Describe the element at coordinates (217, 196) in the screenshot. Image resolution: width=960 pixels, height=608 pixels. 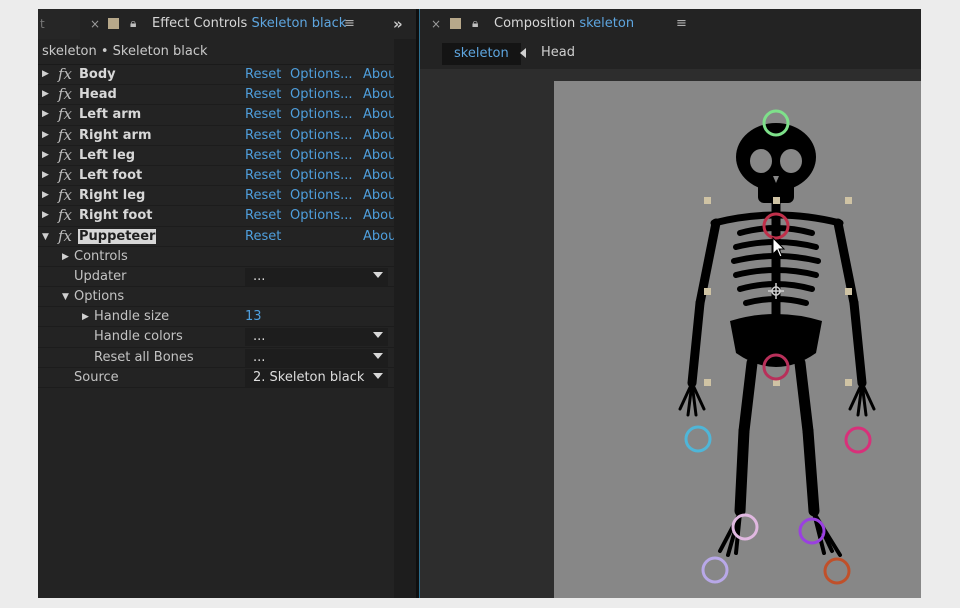
I see `effect-row: ▶ fx Right leg Reset Options... Abou` at that location.